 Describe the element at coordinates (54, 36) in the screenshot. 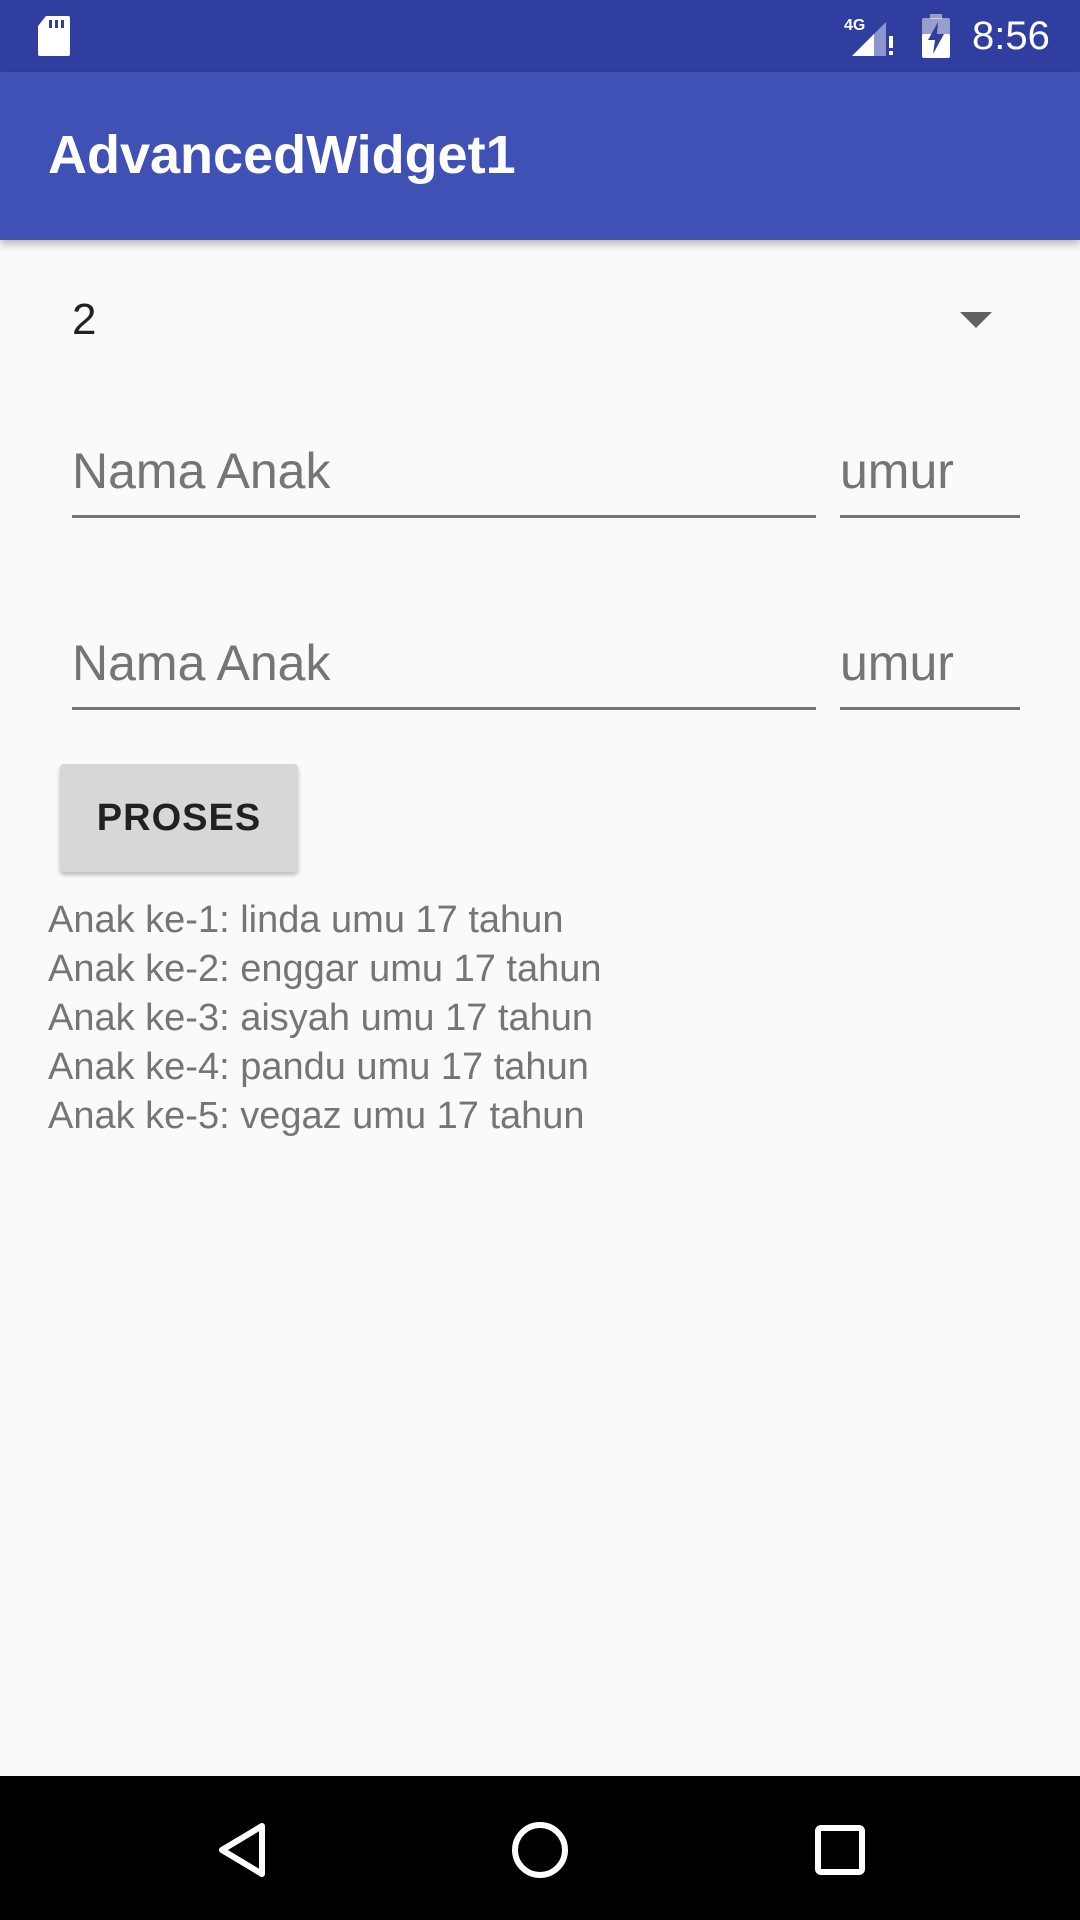

I see `sd-card-icon` at that location.